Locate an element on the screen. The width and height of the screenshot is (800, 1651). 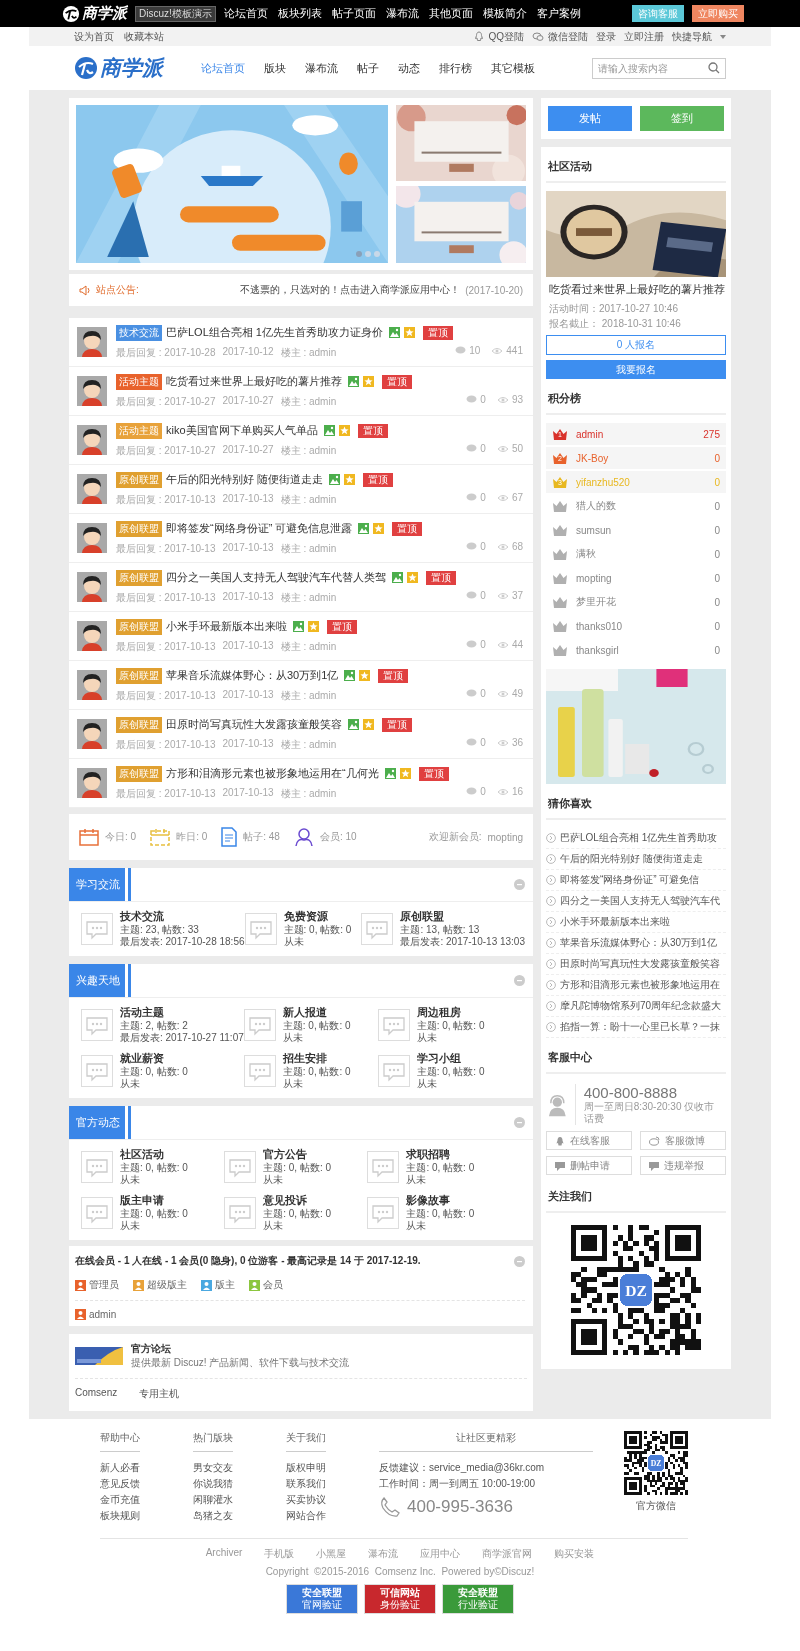
online-user: admin is located at coordinates (103, 1314).